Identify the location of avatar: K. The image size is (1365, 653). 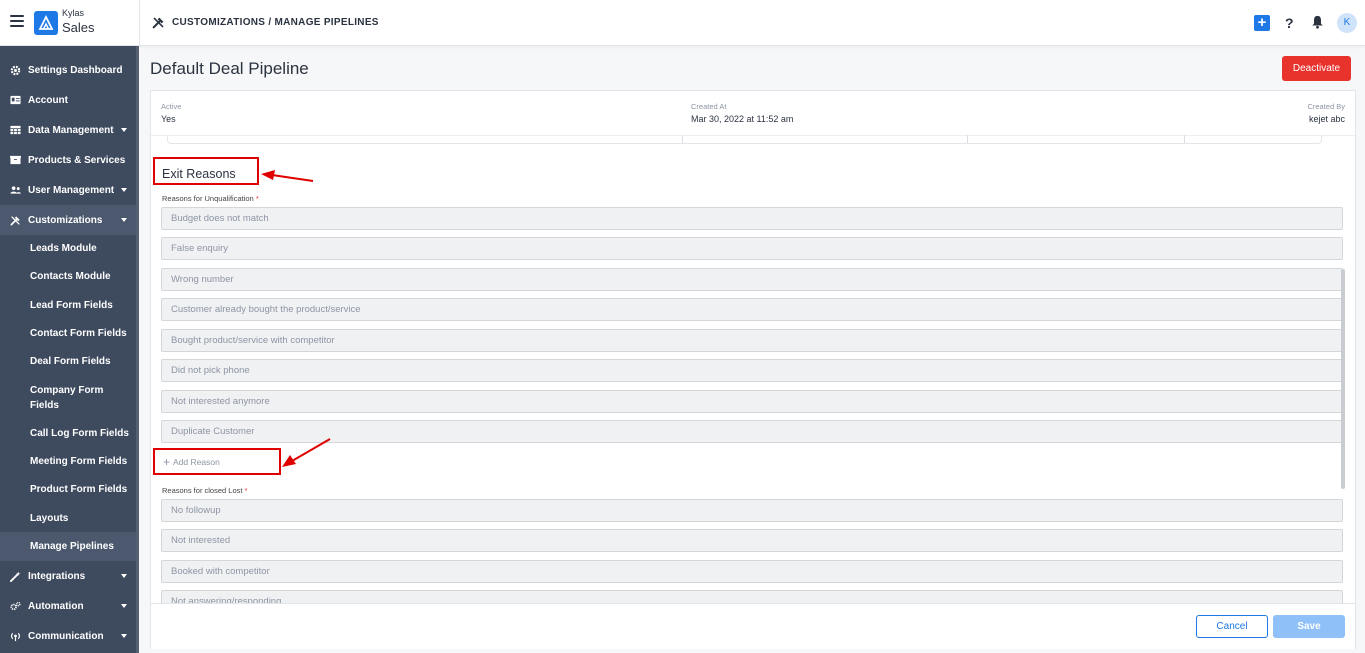
(1347, 23).